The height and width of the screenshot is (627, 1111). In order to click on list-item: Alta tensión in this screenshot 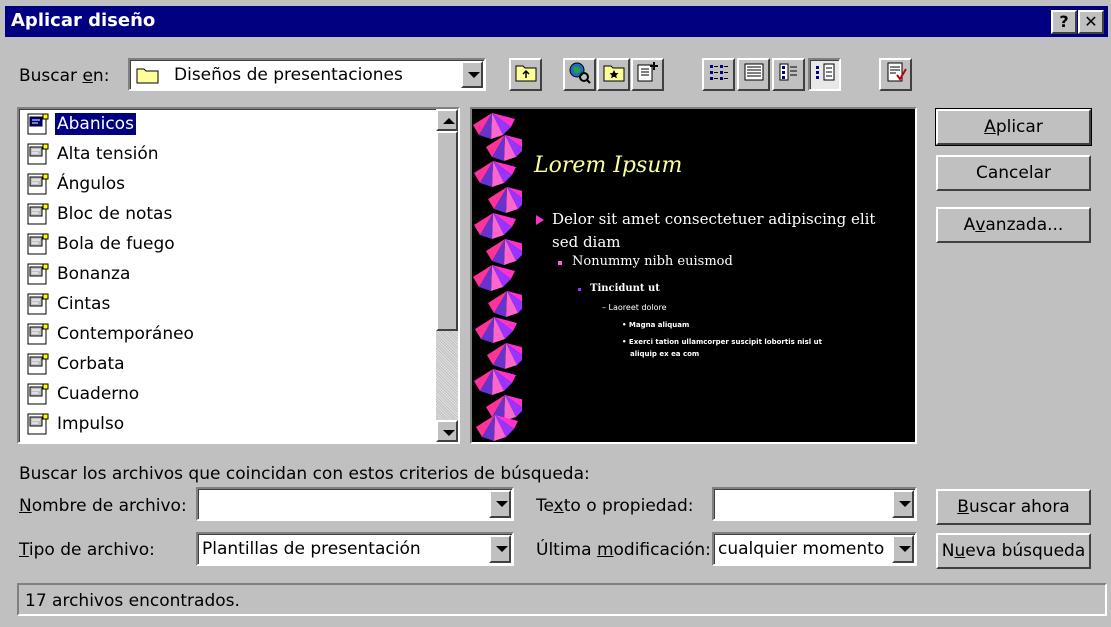, I will do `click(94, 154)`.